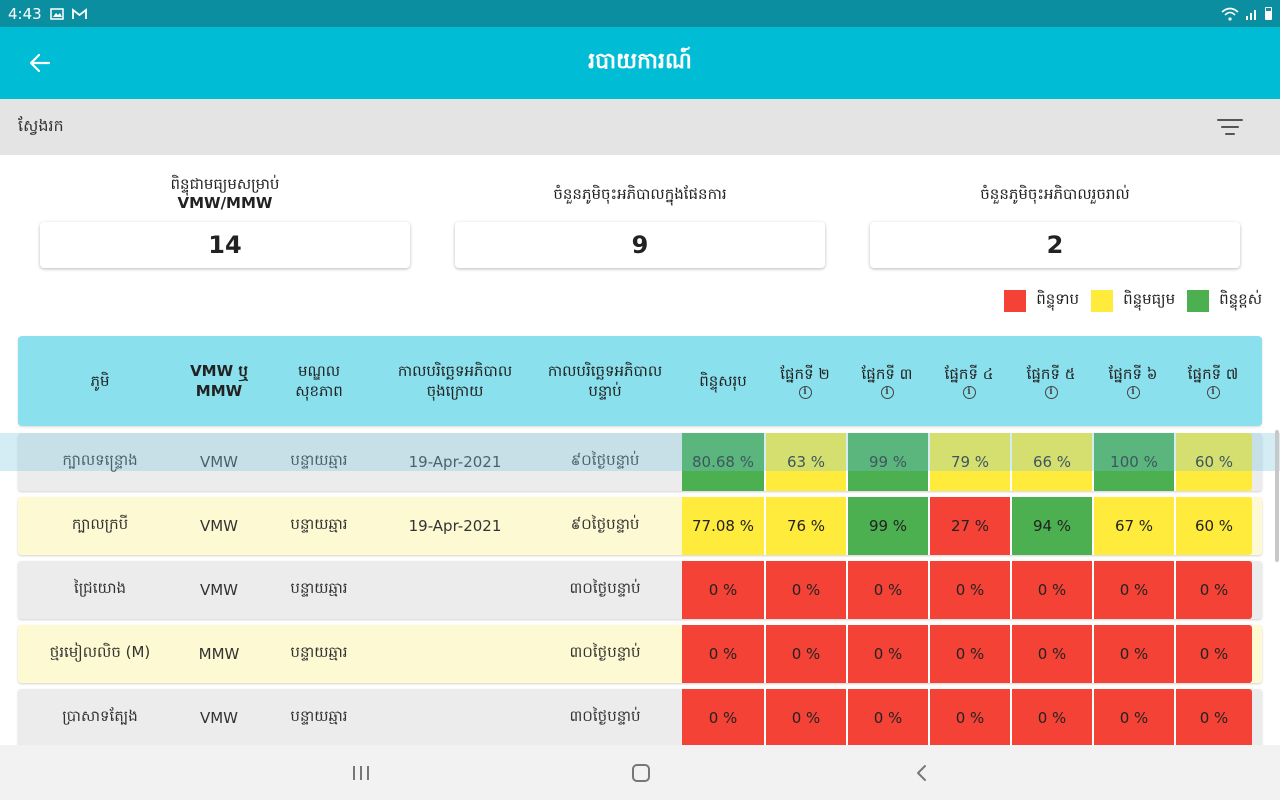  Describe the element at coordinates (640, 245) in the screenshot. I see `summary-value: 9` at that location.